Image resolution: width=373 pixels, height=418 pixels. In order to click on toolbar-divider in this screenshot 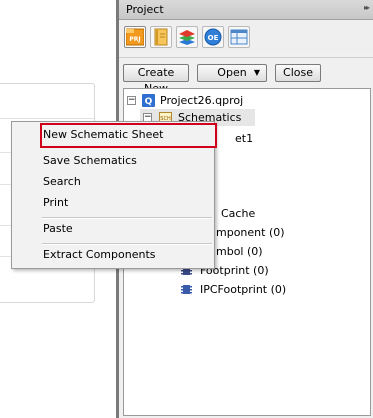, I will do `click(246, 57)`.